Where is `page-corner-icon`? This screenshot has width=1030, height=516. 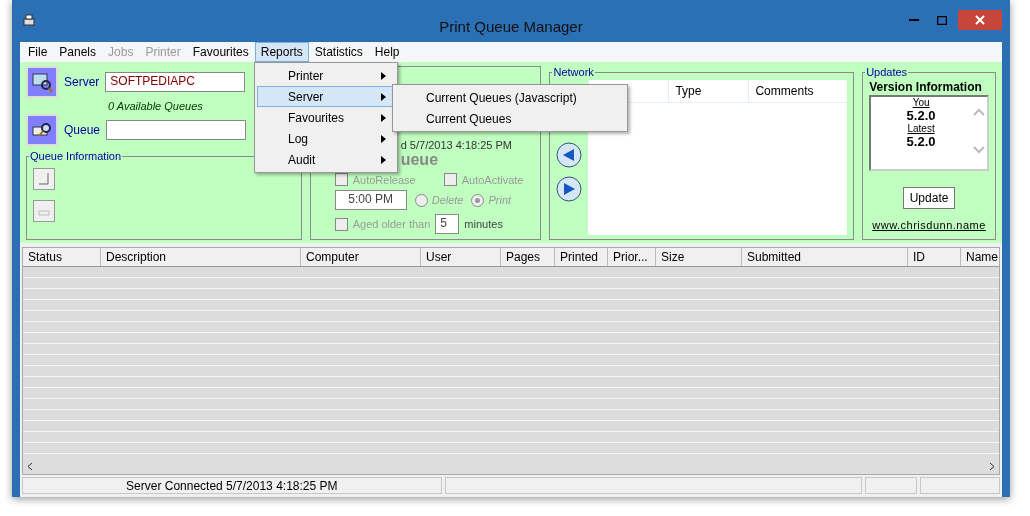
page-corner-icon is located at coordinates (44, 179).